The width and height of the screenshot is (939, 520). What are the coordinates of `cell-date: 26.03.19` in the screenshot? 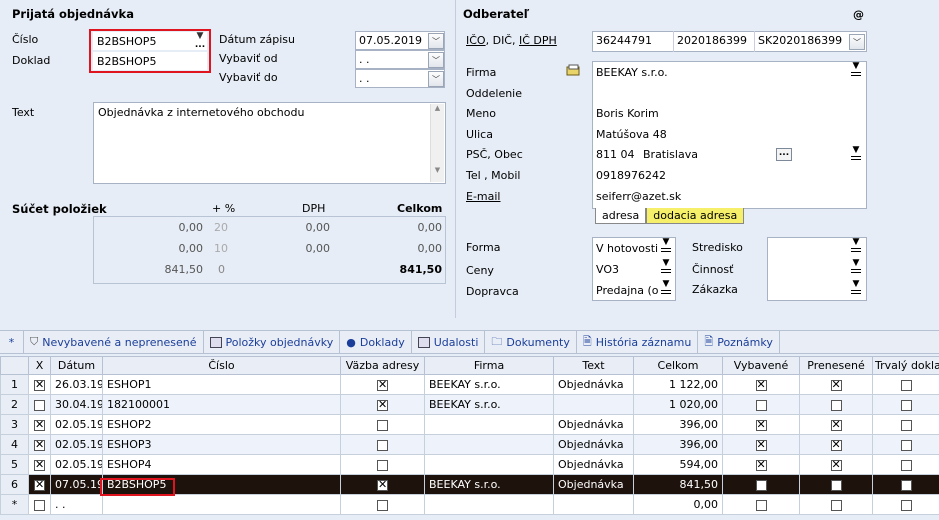 It's located at (76, 384).